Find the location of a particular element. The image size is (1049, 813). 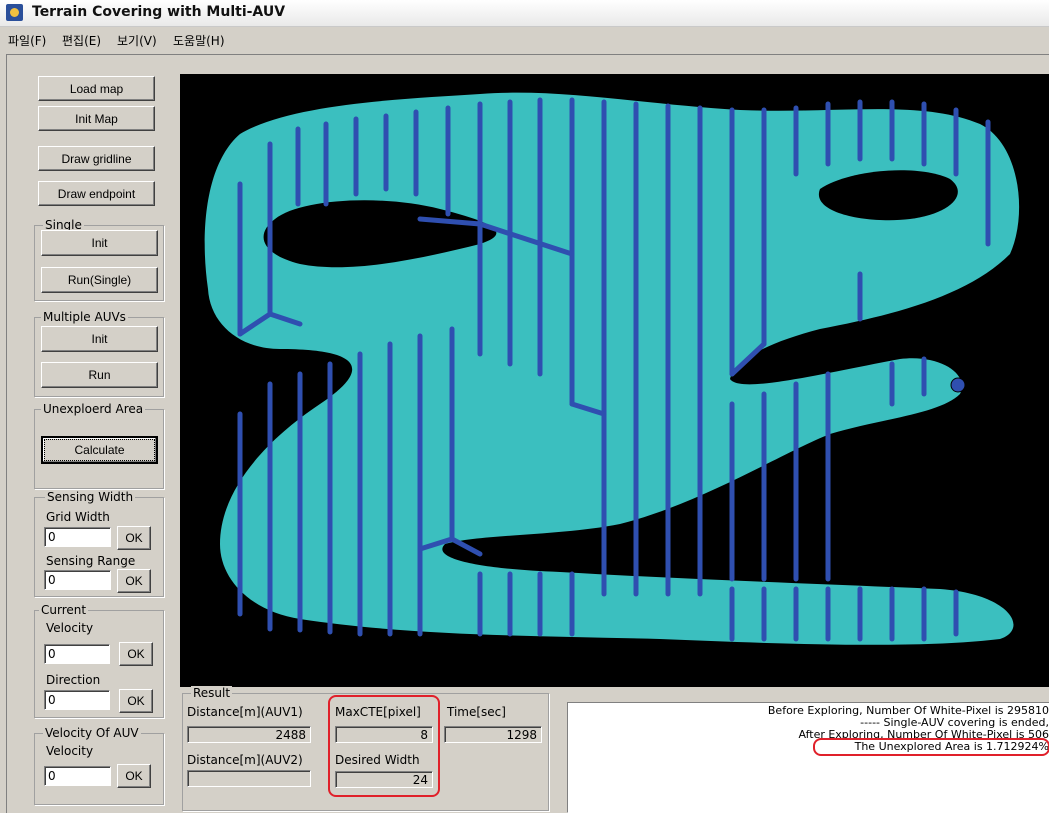

time-label: Time[sec] is located at coordinates (476, 712).